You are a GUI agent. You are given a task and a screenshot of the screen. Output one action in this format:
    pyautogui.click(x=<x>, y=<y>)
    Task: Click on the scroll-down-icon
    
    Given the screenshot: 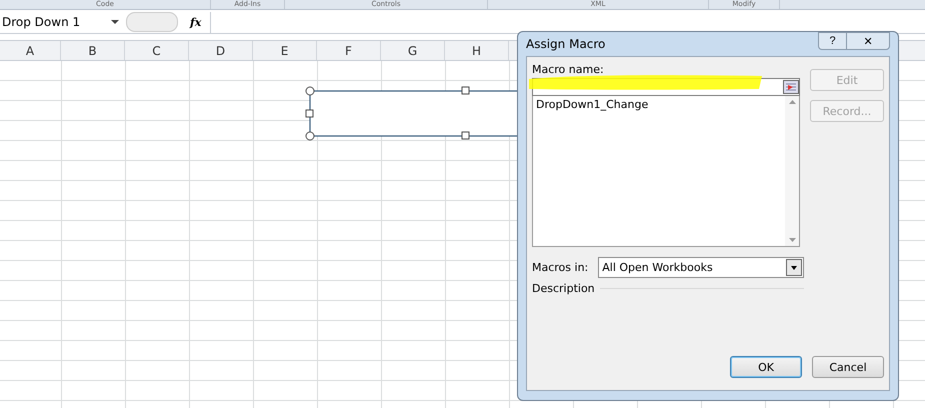 What is the action you would take?
    pyautogui.click(x=792, y=240)
    